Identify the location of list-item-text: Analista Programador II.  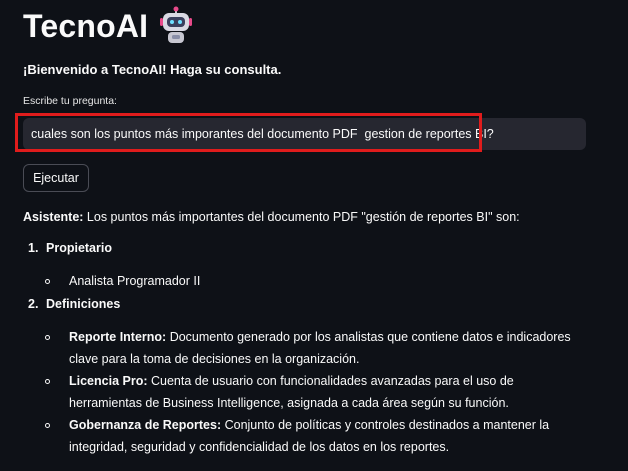
(135, 281).